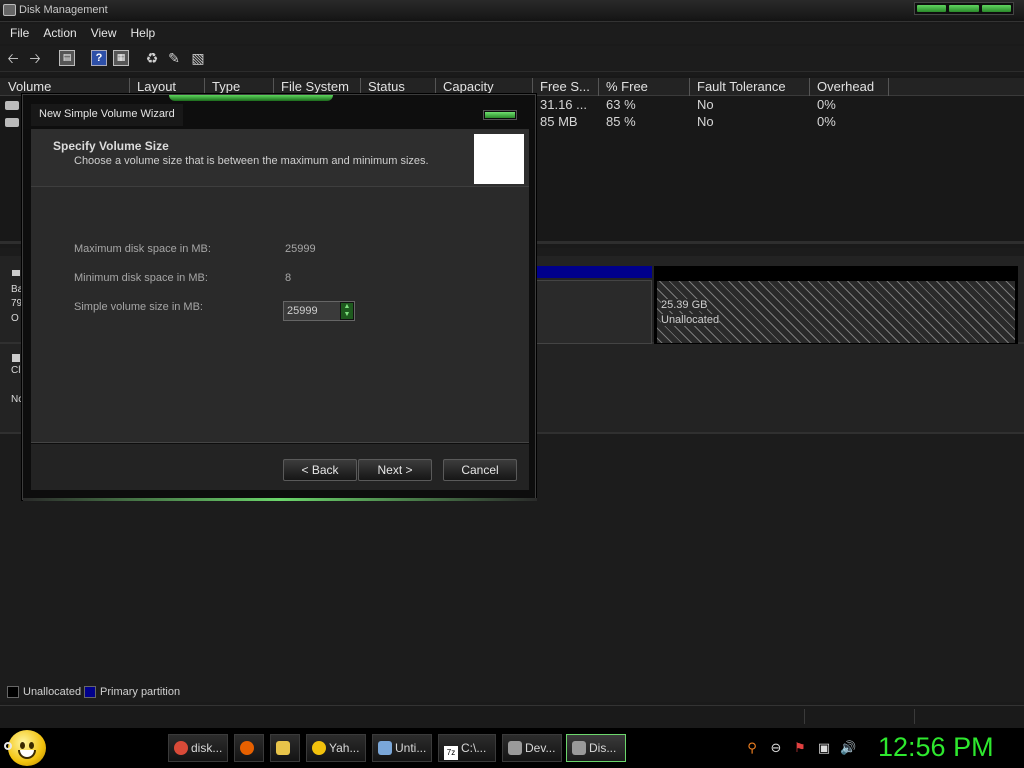  Describe the element at coordinates (621, 104) in the screenshot. I see `cell-percent-free: 63 %` at that location.